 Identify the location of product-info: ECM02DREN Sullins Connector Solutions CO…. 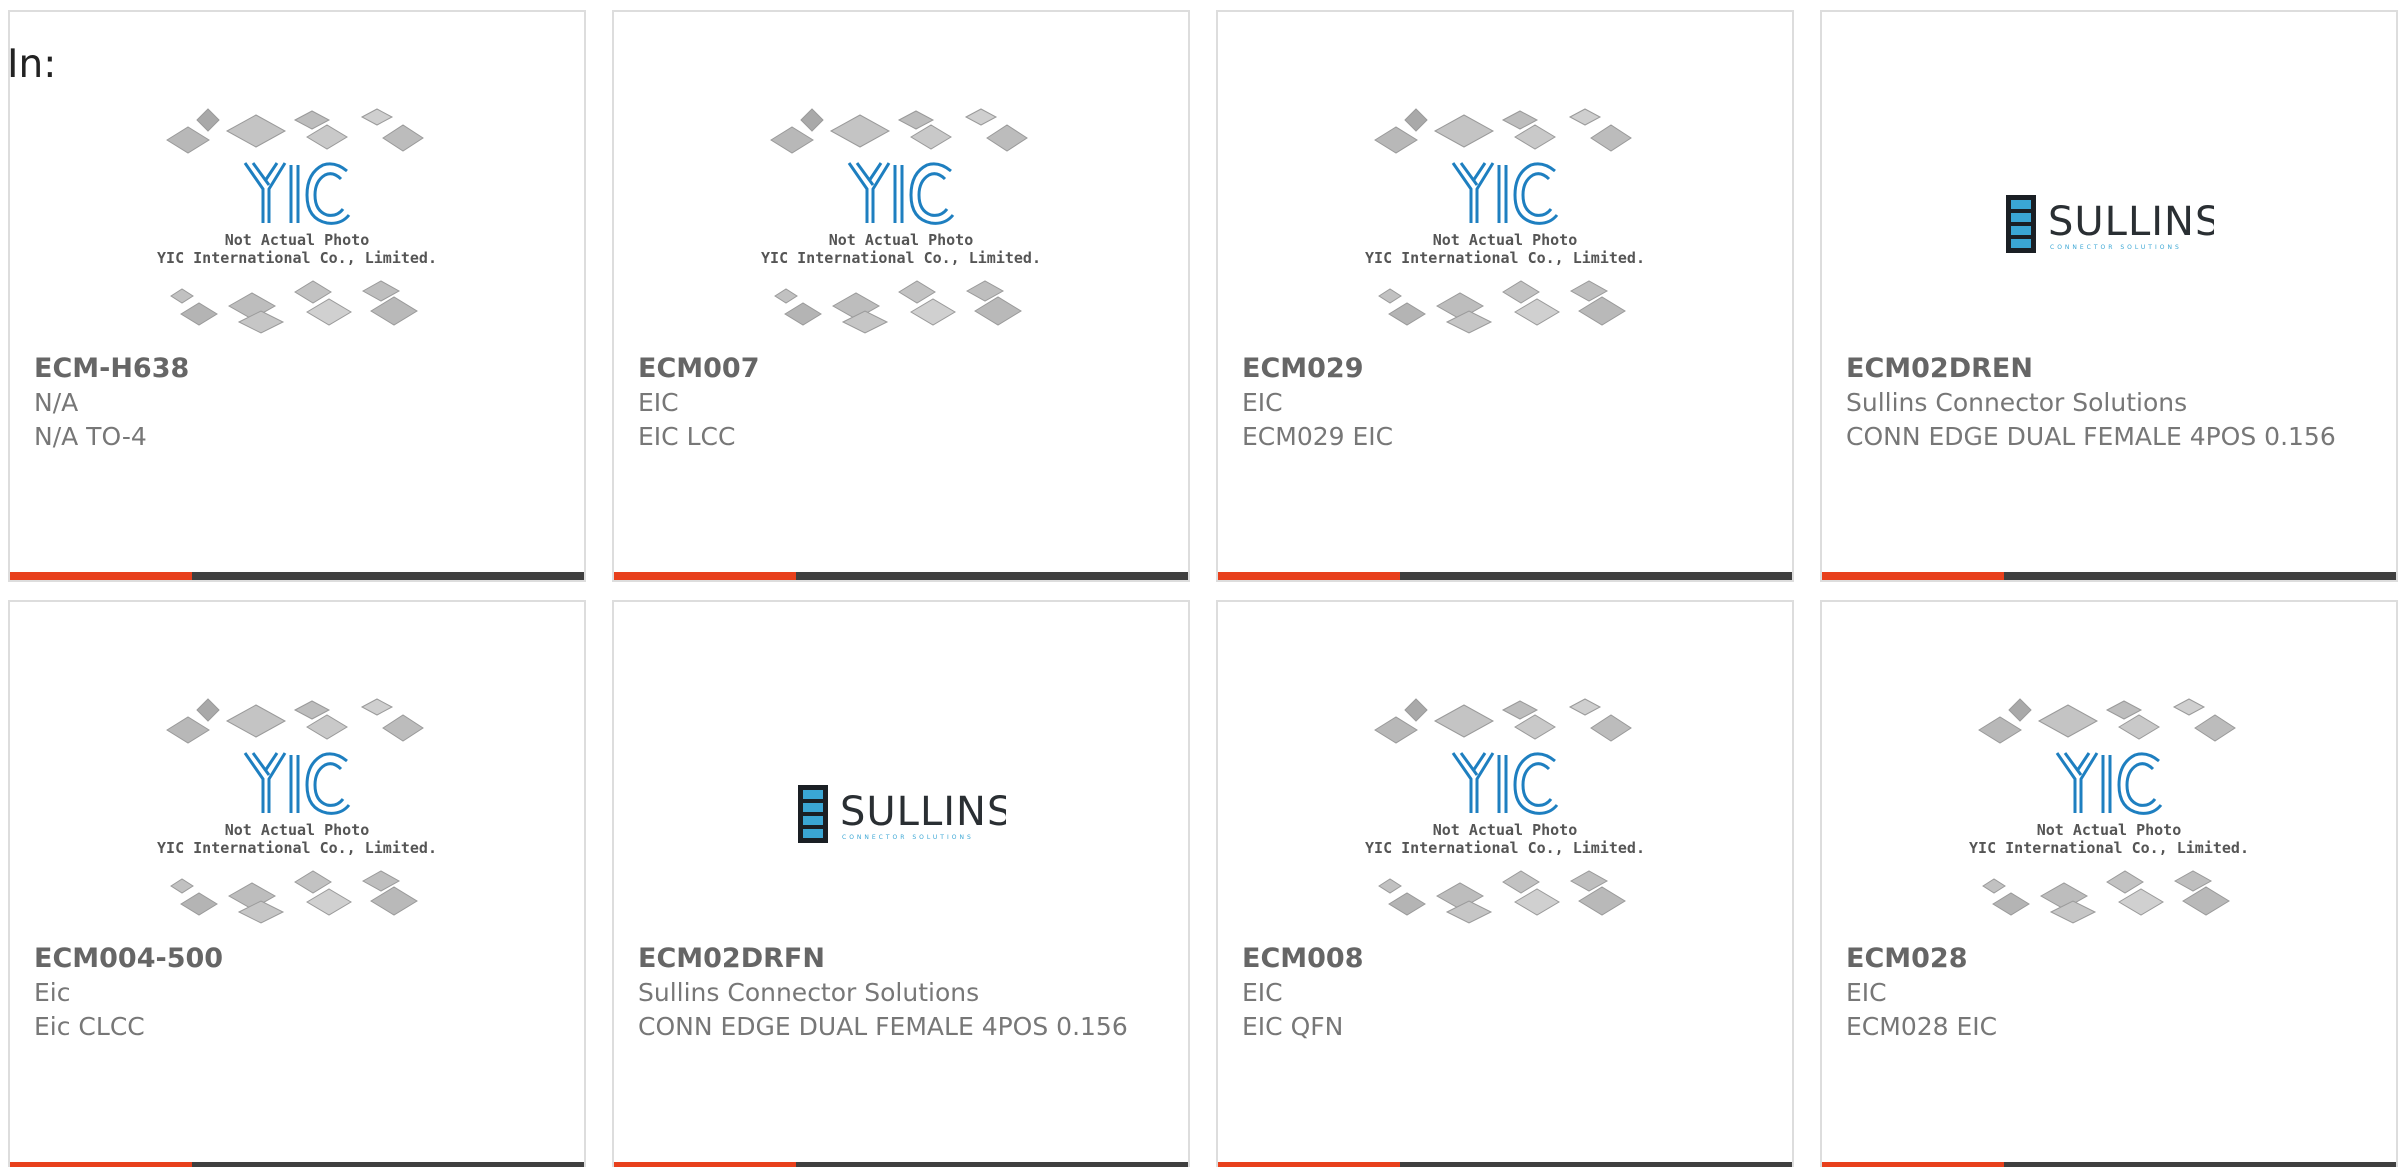
(2112, 403).